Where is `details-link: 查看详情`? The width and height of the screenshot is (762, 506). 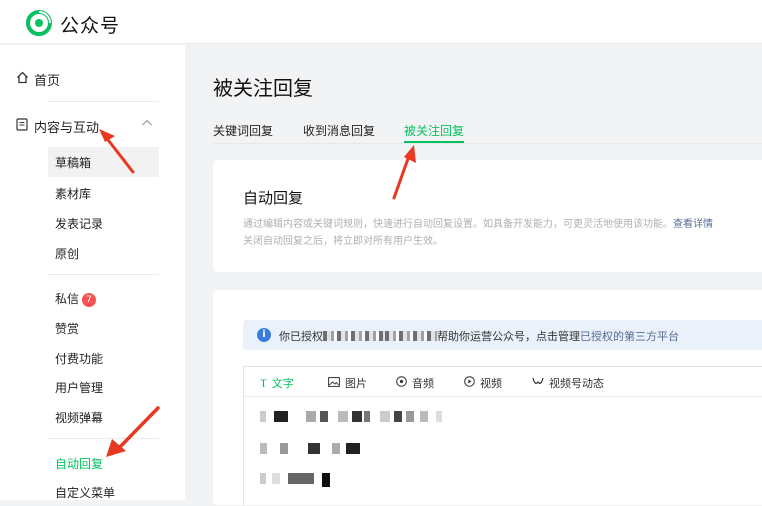 details-link: 查看详情 is located at coordinates (693, 224).